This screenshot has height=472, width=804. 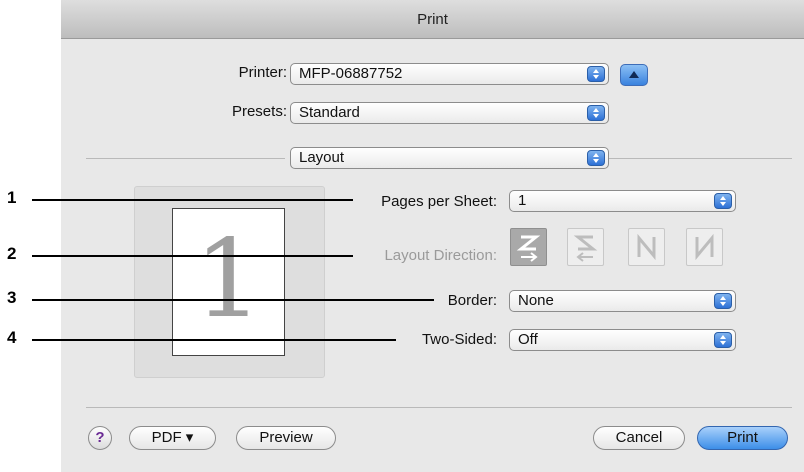 What do you see at coordinates (700, 158) in the screenshot?
I see `separator-right` at bounding box center [700, 158].